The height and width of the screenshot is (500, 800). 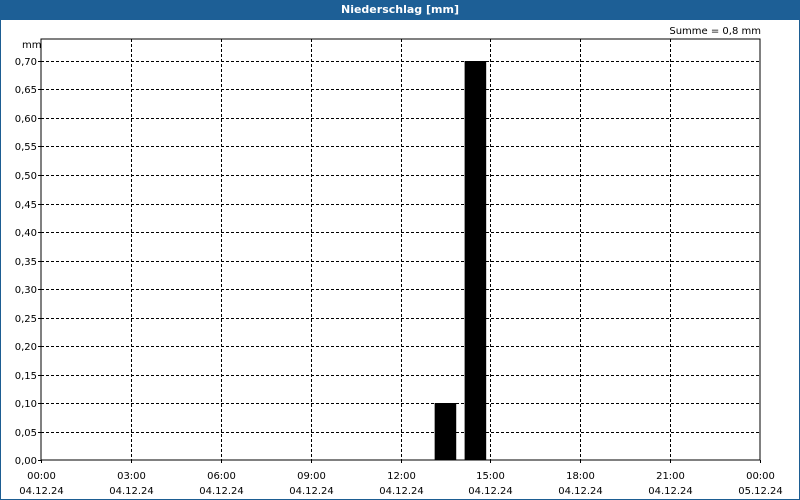 What do you see at coordinates (26, 233) in the screenshot?
I see `y-tick-label: 0,40` at bounding box center [26, 233].